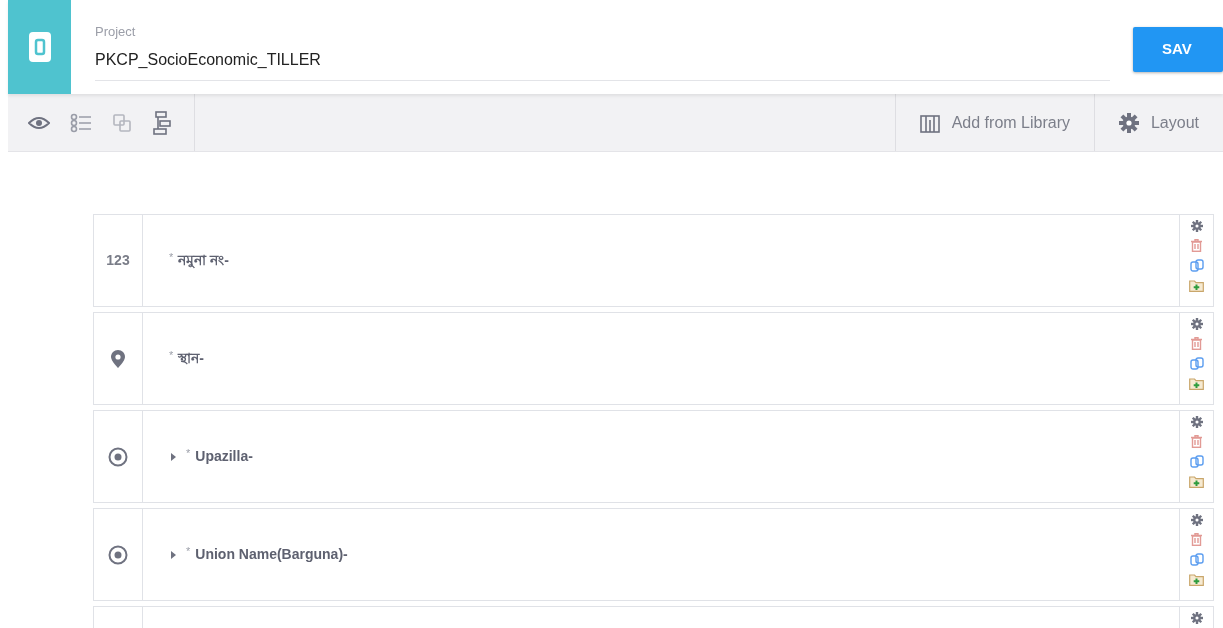  What do you see at coordinates (162, 122) in the screenshot?
I see `flowchart-icon` at bounding box center [162, 122].